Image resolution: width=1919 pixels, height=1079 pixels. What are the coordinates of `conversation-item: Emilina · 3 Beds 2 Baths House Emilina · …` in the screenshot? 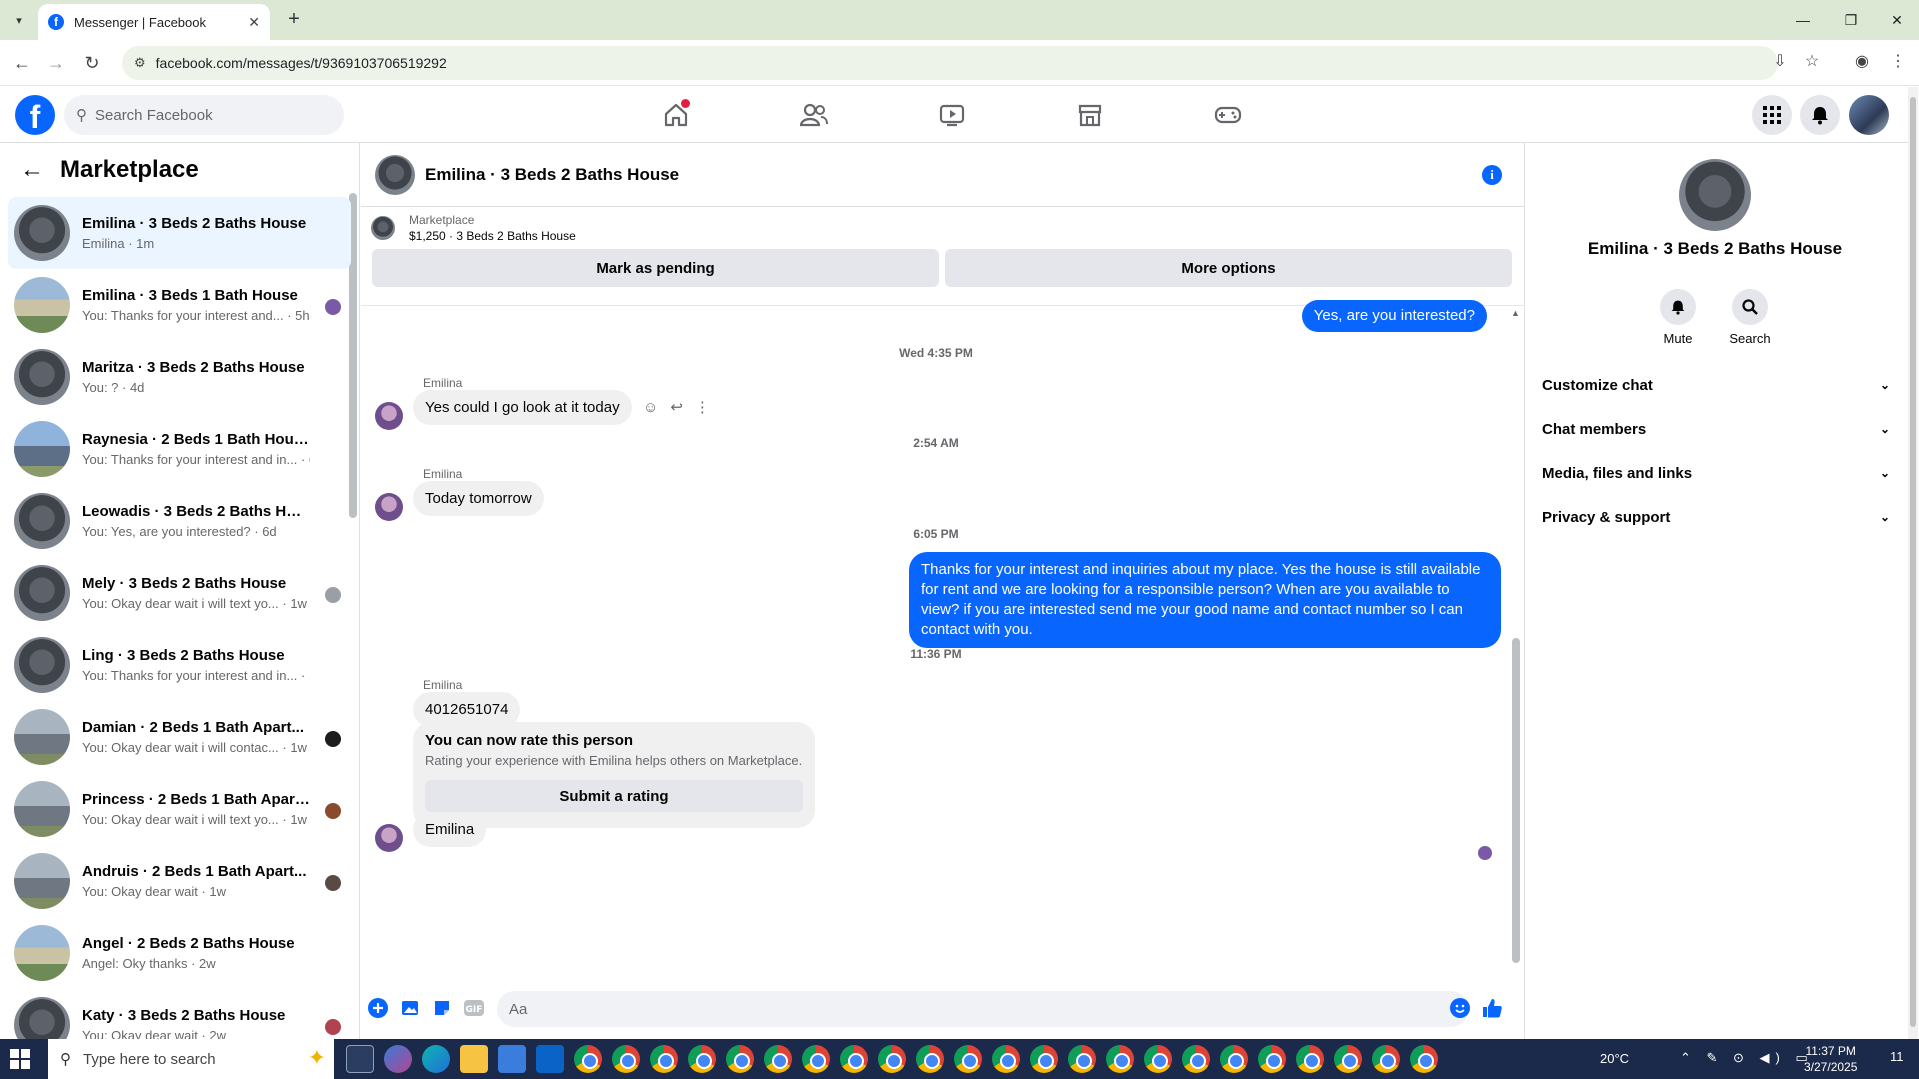 It's located at (179, 233).